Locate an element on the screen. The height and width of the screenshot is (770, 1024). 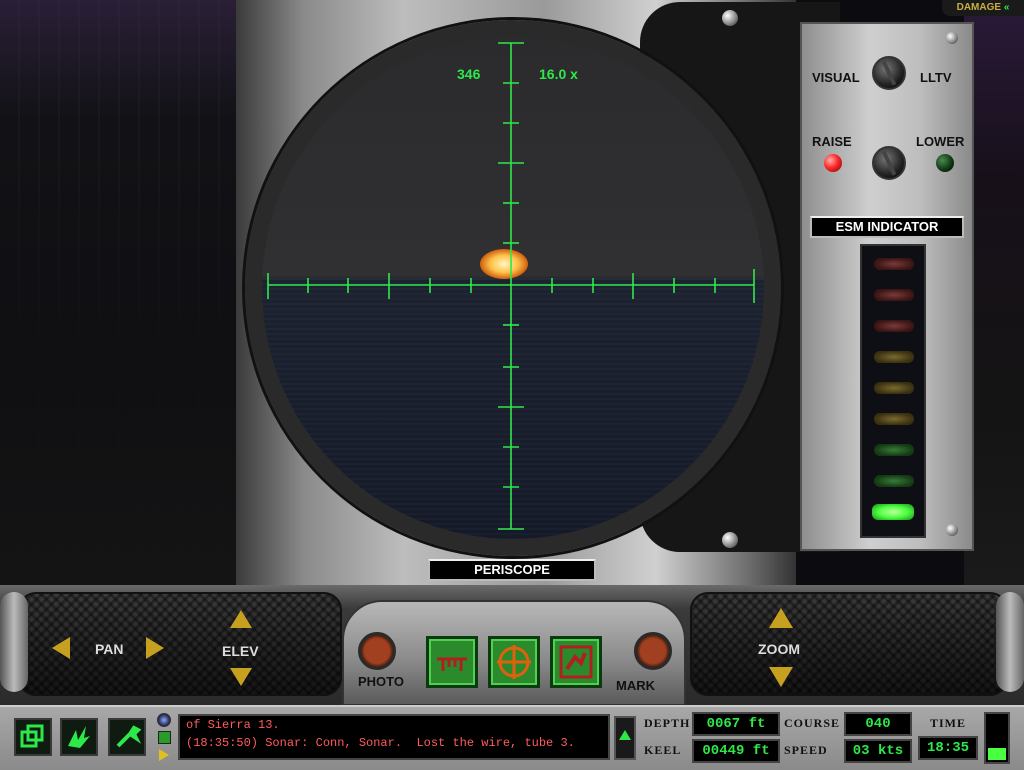
mark-button is located at coordinates (653, 651).